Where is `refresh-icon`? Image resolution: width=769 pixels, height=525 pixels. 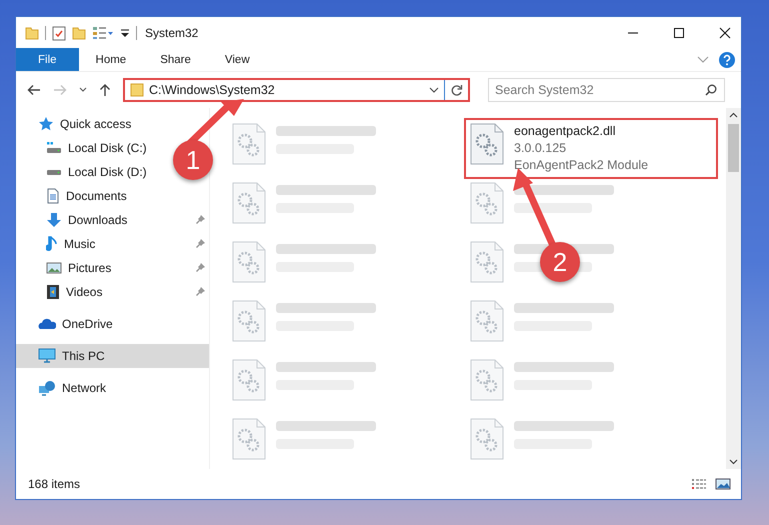
refresh-icon is located at coordinates (456, 90).